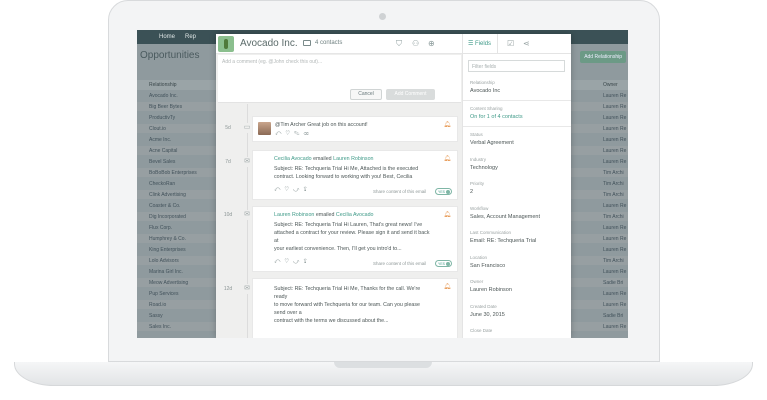 The image size is (767, 400). What do you see at coordinates (415, 43) in the screenshot?
I see `contact-card-icon: ⚇` at bounding box center [415, 43].